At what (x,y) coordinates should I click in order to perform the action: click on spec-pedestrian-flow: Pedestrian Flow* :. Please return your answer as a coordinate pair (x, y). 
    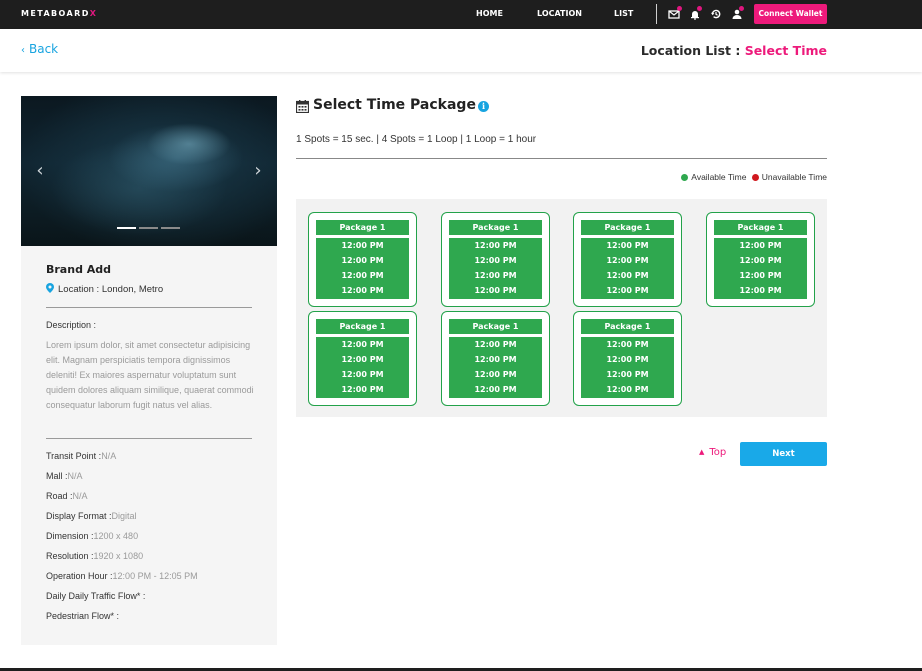
    Looking at the image, I should click on (82, 616).